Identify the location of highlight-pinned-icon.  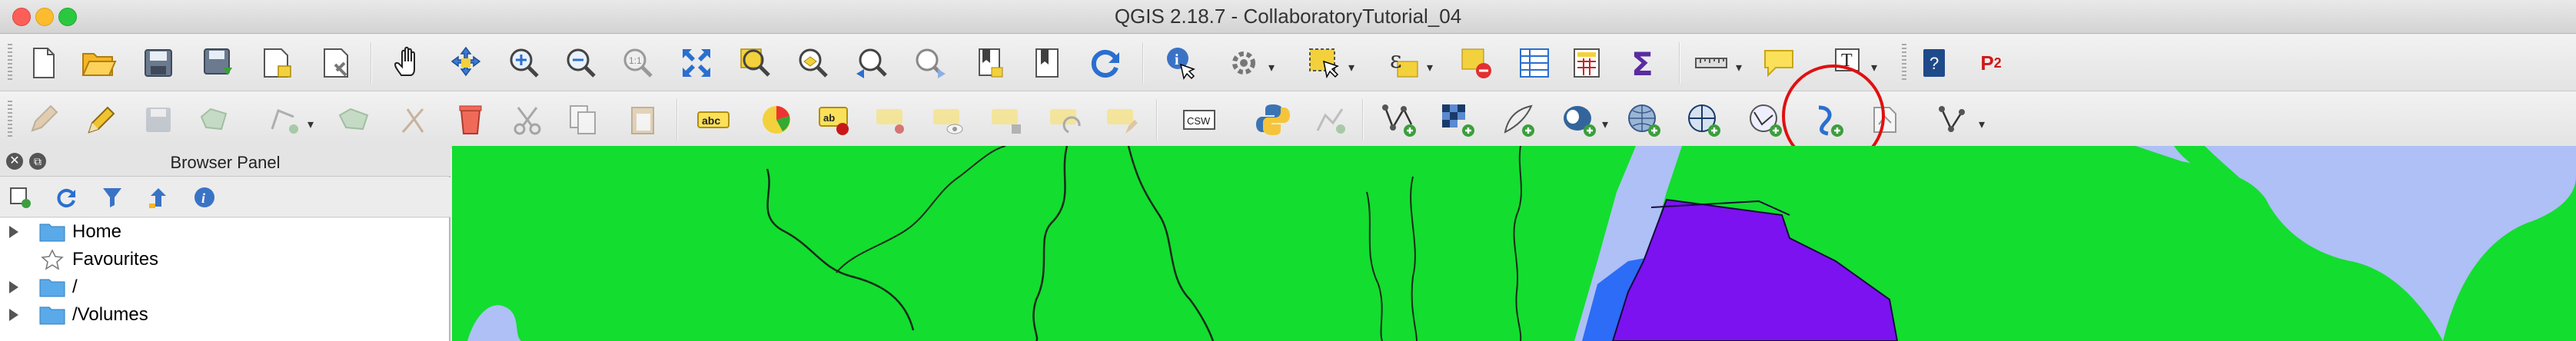
(892, 119).